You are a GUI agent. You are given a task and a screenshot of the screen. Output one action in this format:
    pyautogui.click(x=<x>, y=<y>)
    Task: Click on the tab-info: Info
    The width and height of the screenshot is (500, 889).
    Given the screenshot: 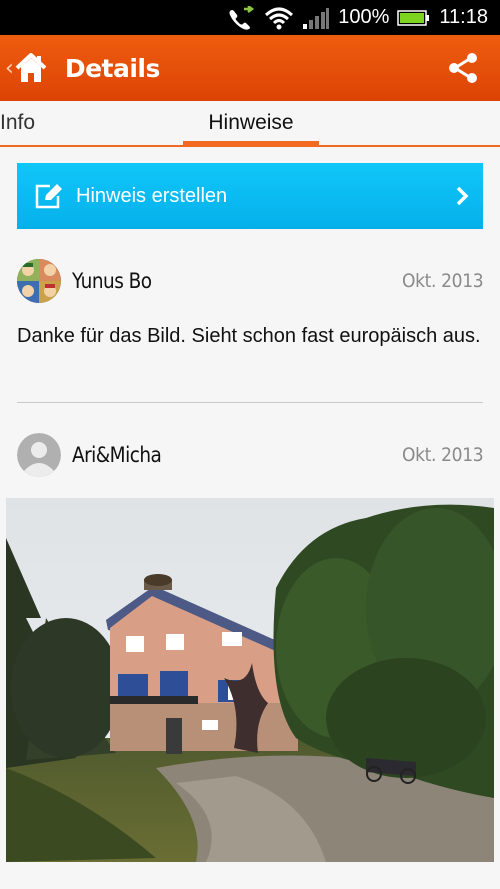 What is the action you would take?
    pyautogui.click(x=17, y=123)
    